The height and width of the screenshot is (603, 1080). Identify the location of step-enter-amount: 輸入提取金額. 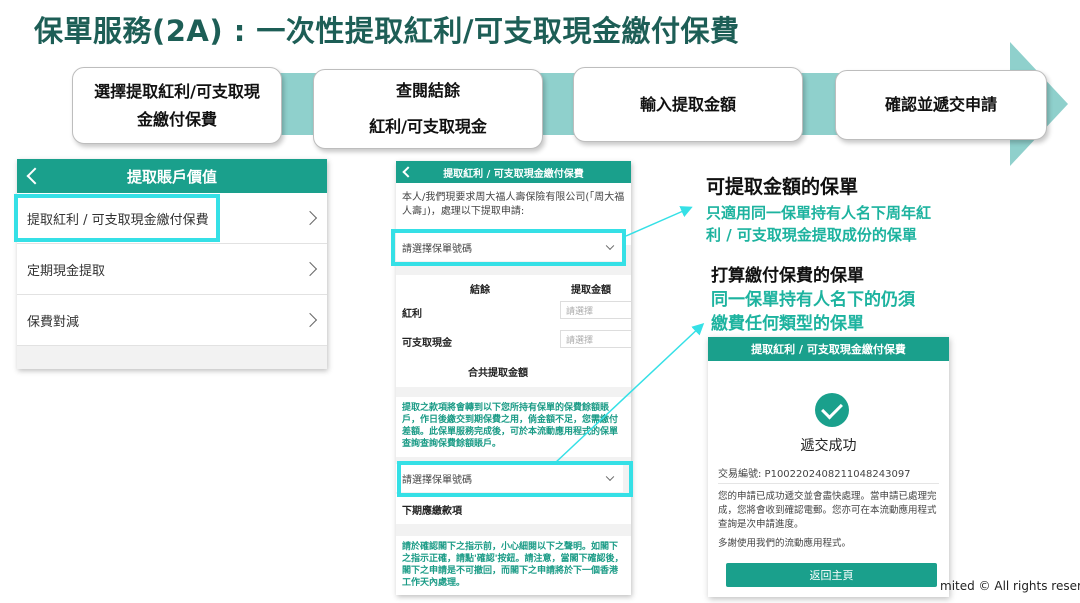
(688, 104).